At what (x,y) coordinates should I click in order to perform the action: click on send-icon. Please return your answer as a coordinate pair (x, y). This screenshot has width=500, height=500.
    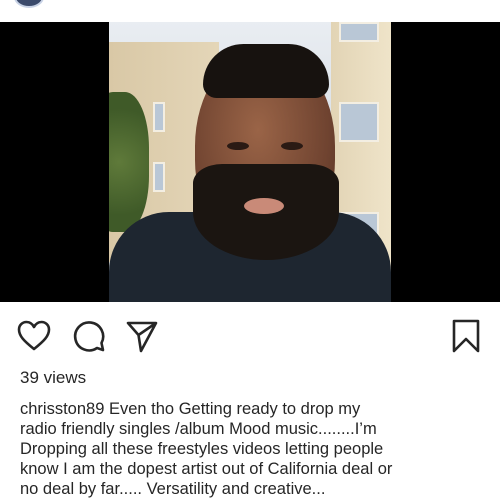
    Looking at the image, I should click on (142, 336).